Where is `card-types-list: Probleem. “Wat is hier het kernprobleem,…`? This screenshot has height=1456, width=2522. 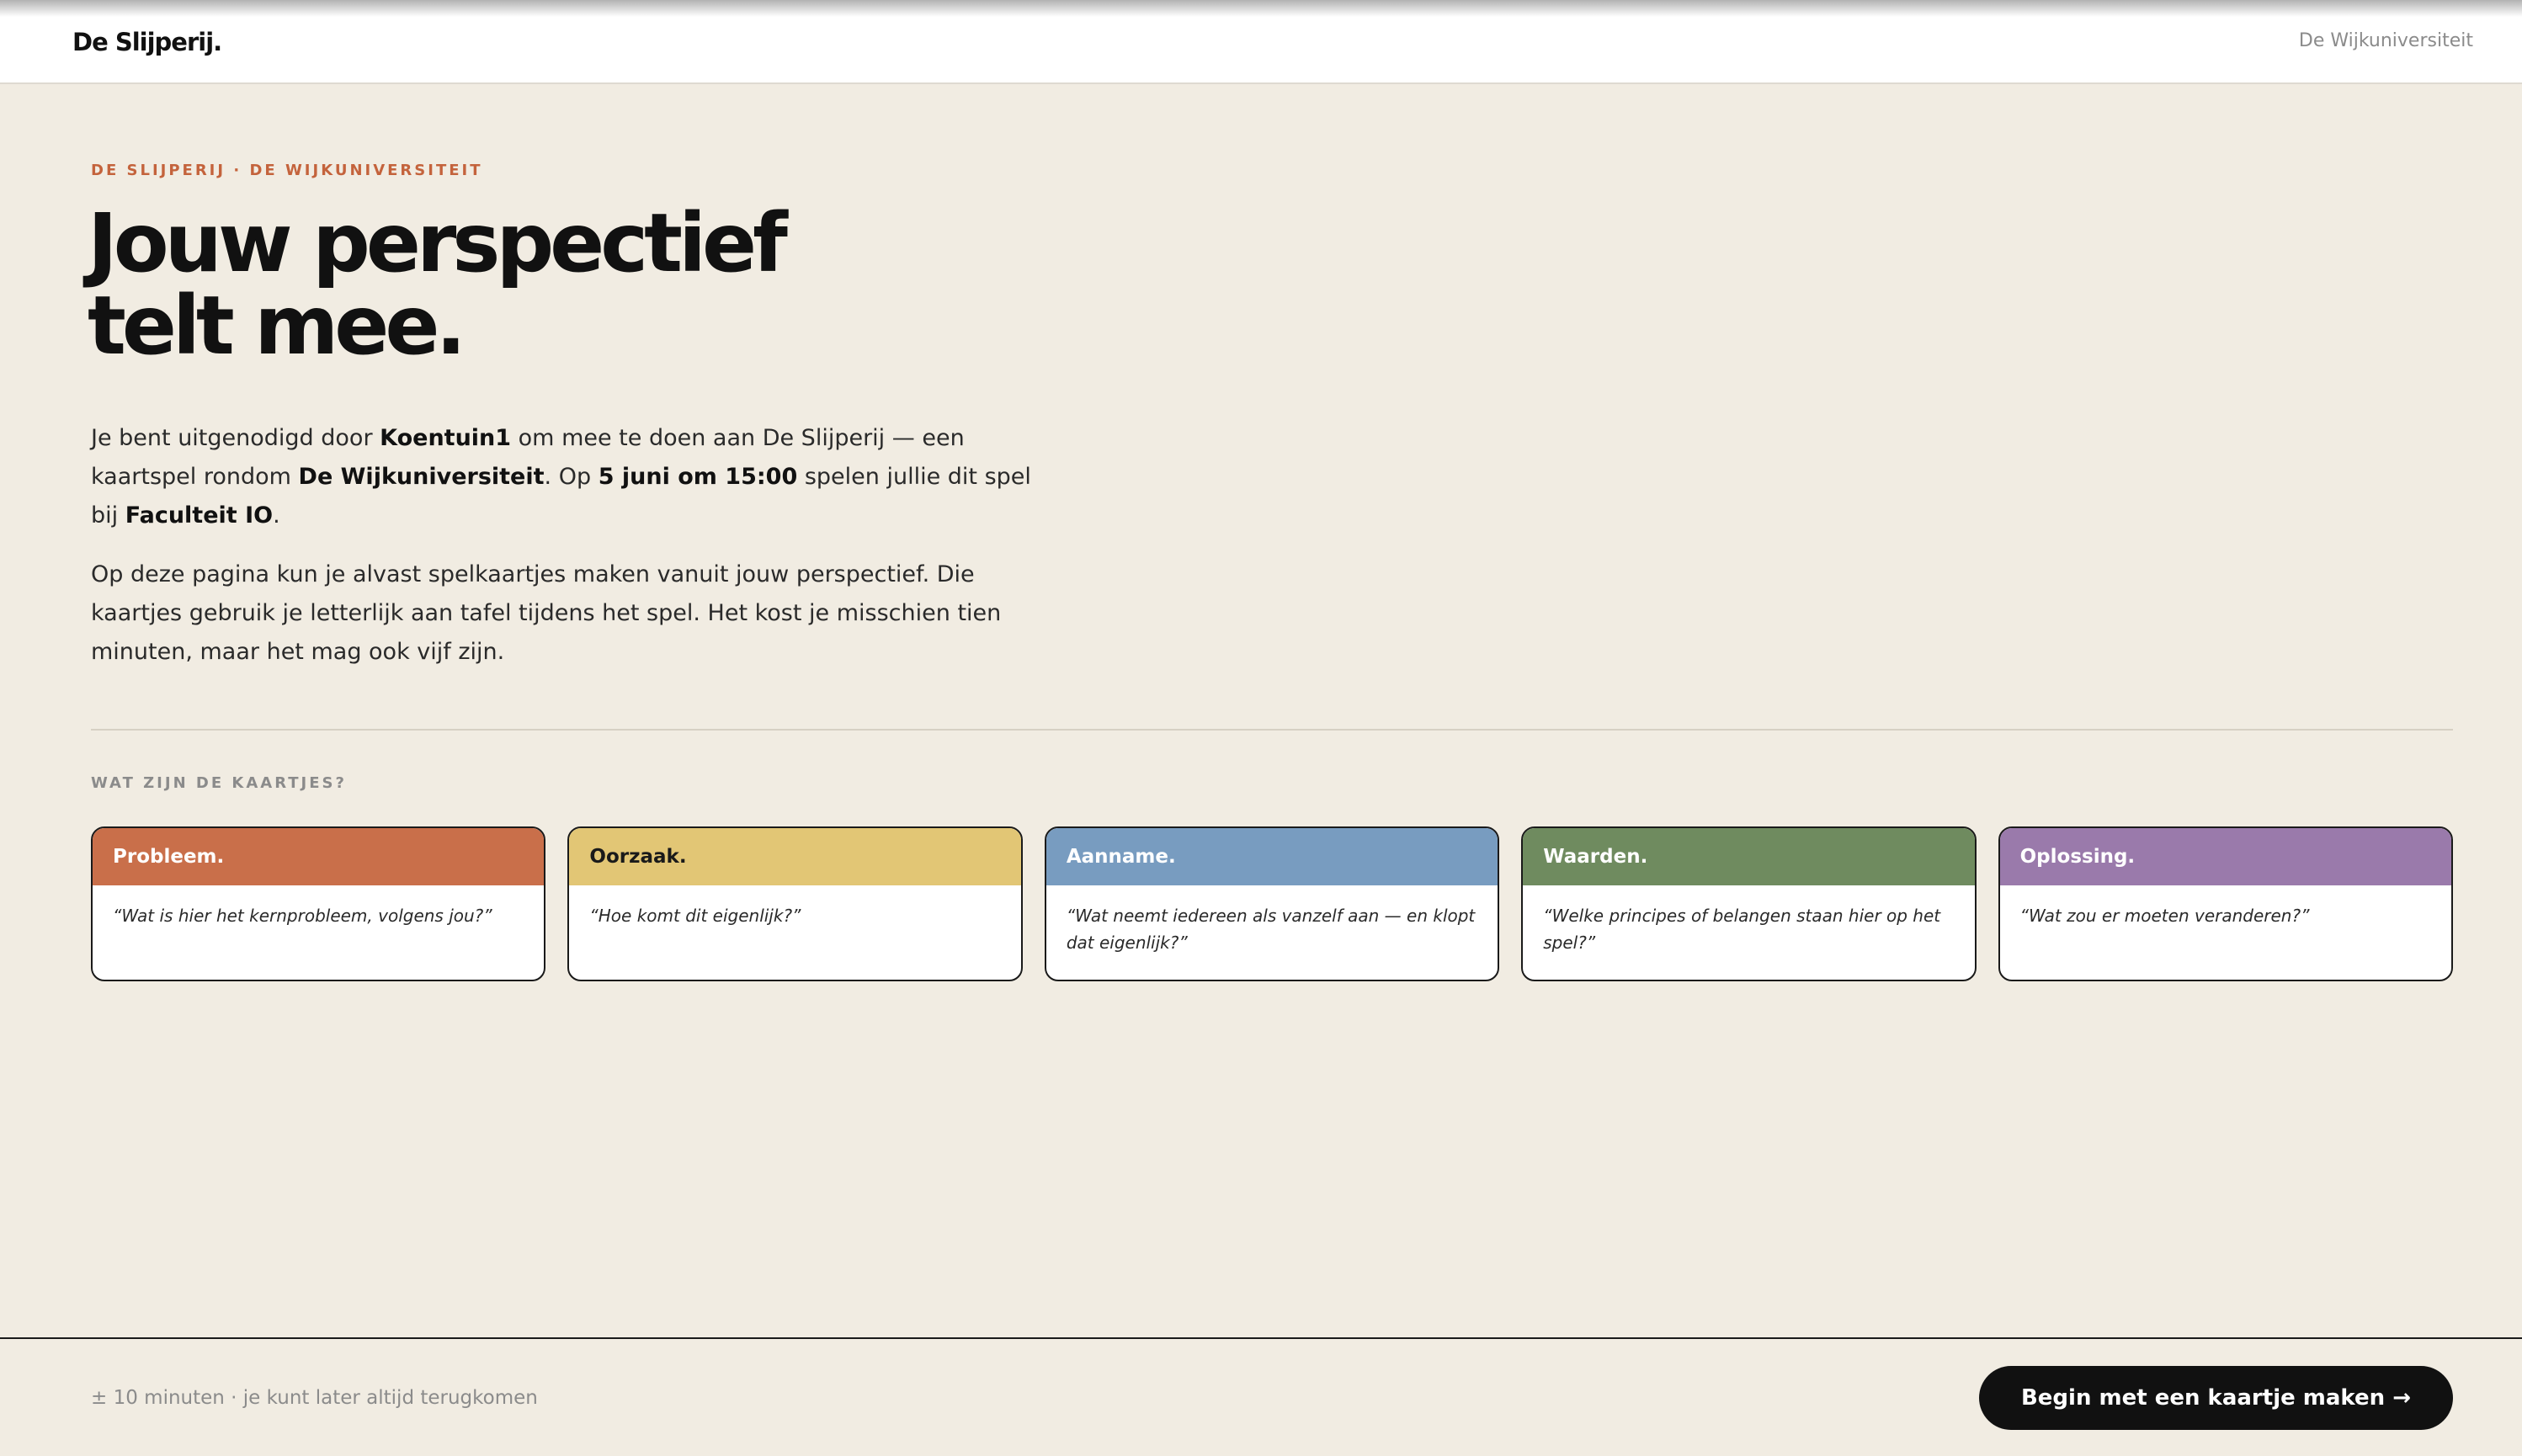
card-types-list: Probleem. “Wat is hier het kernprobleem,… is located at coordinates (1272, 904).